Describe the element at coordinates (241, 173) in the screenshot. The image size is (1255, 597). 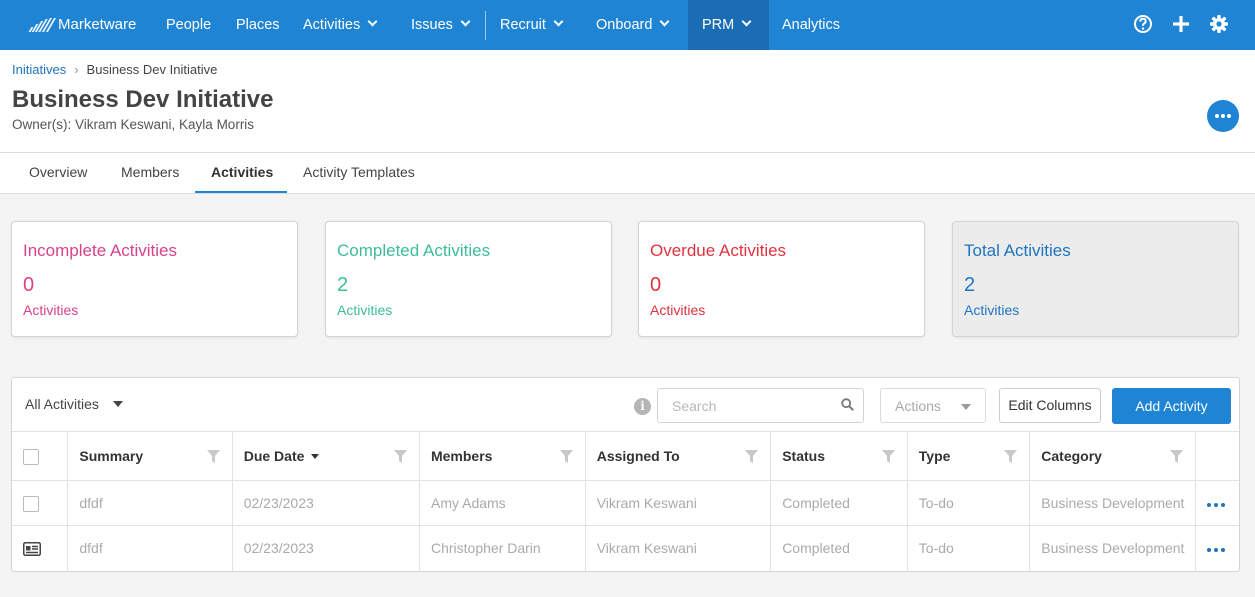
I see `tab-activities: Activities` at that location.